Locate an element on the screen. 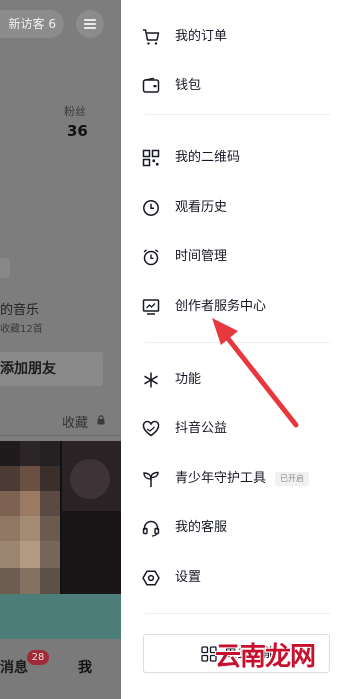 This screenshot has width=346, height=699. drawer-item-qrcode: 我的二维码 is located at coordinates (233, 158).